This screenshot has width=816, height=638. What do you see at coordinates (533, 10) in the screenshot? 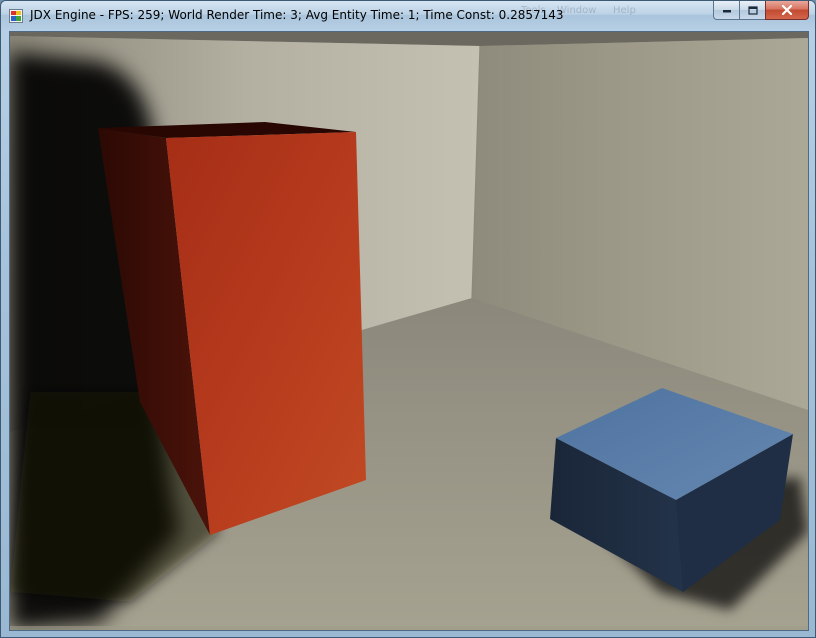
I see `ghost-menu-tools: Tools` at bounding box center [533, 10].